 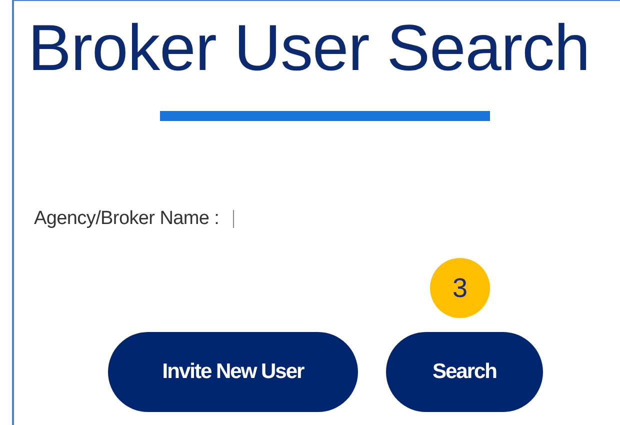 I want to click on field-label: Agency/Broker Name :, so click(x=127, y=219).